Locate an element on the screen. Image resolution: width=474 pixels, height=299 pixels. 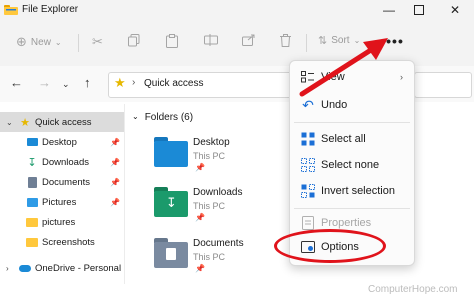
sidebar-item-documents: Documents 📌 is located at coordinates (62, 182).